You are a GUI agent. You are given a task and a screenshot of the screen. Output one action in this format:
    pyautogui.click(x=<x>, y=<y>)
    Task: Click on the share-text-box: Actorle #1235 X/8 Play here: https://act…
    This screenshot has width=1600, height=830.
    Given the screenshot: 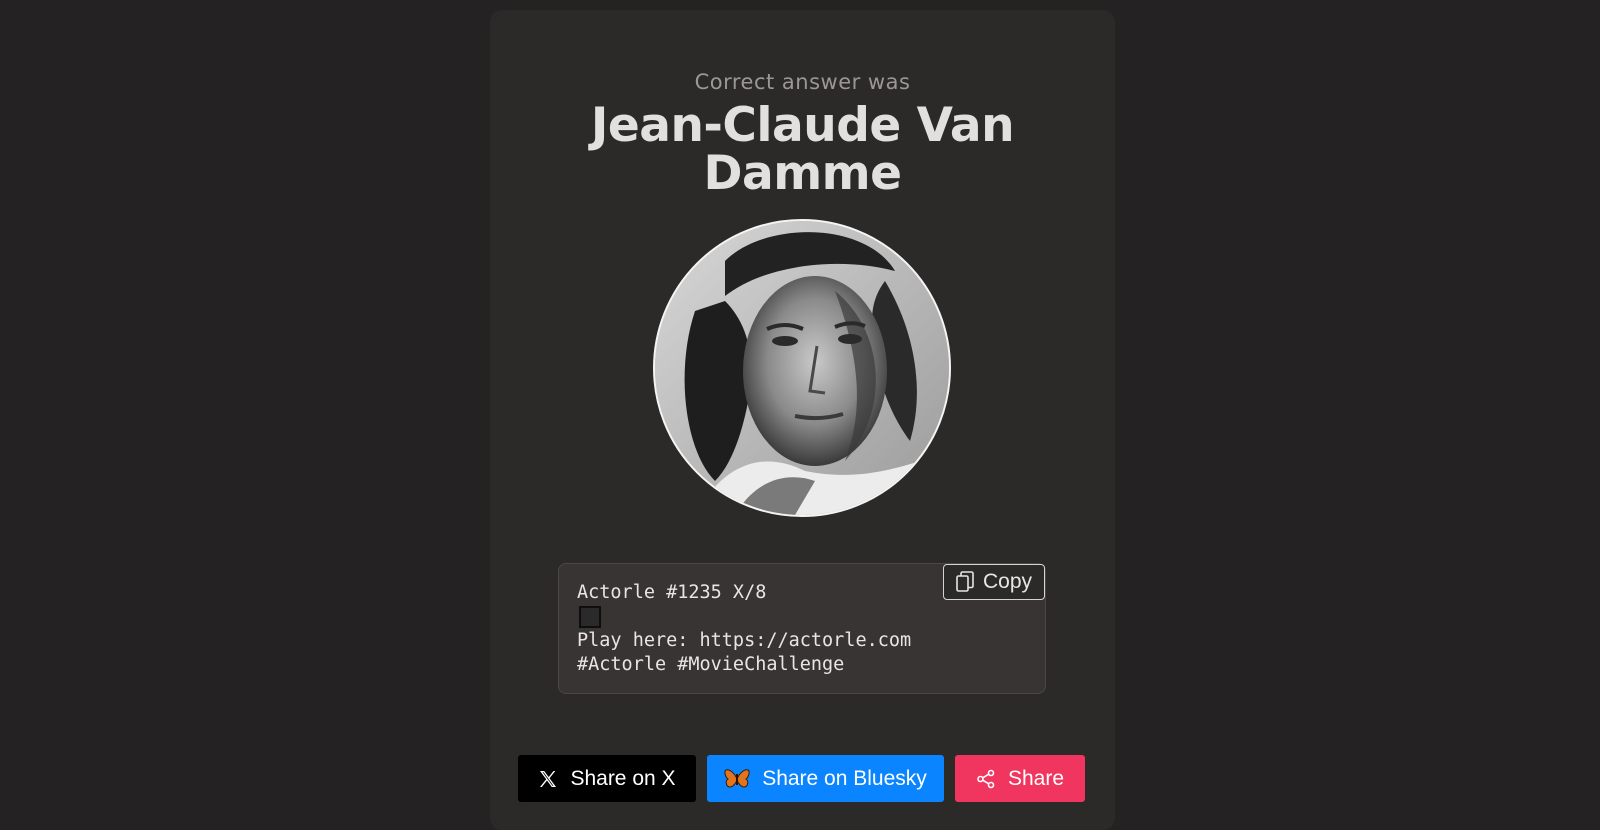 What is the action you would take?
    pyautogui.click(x=802, y=628)
    